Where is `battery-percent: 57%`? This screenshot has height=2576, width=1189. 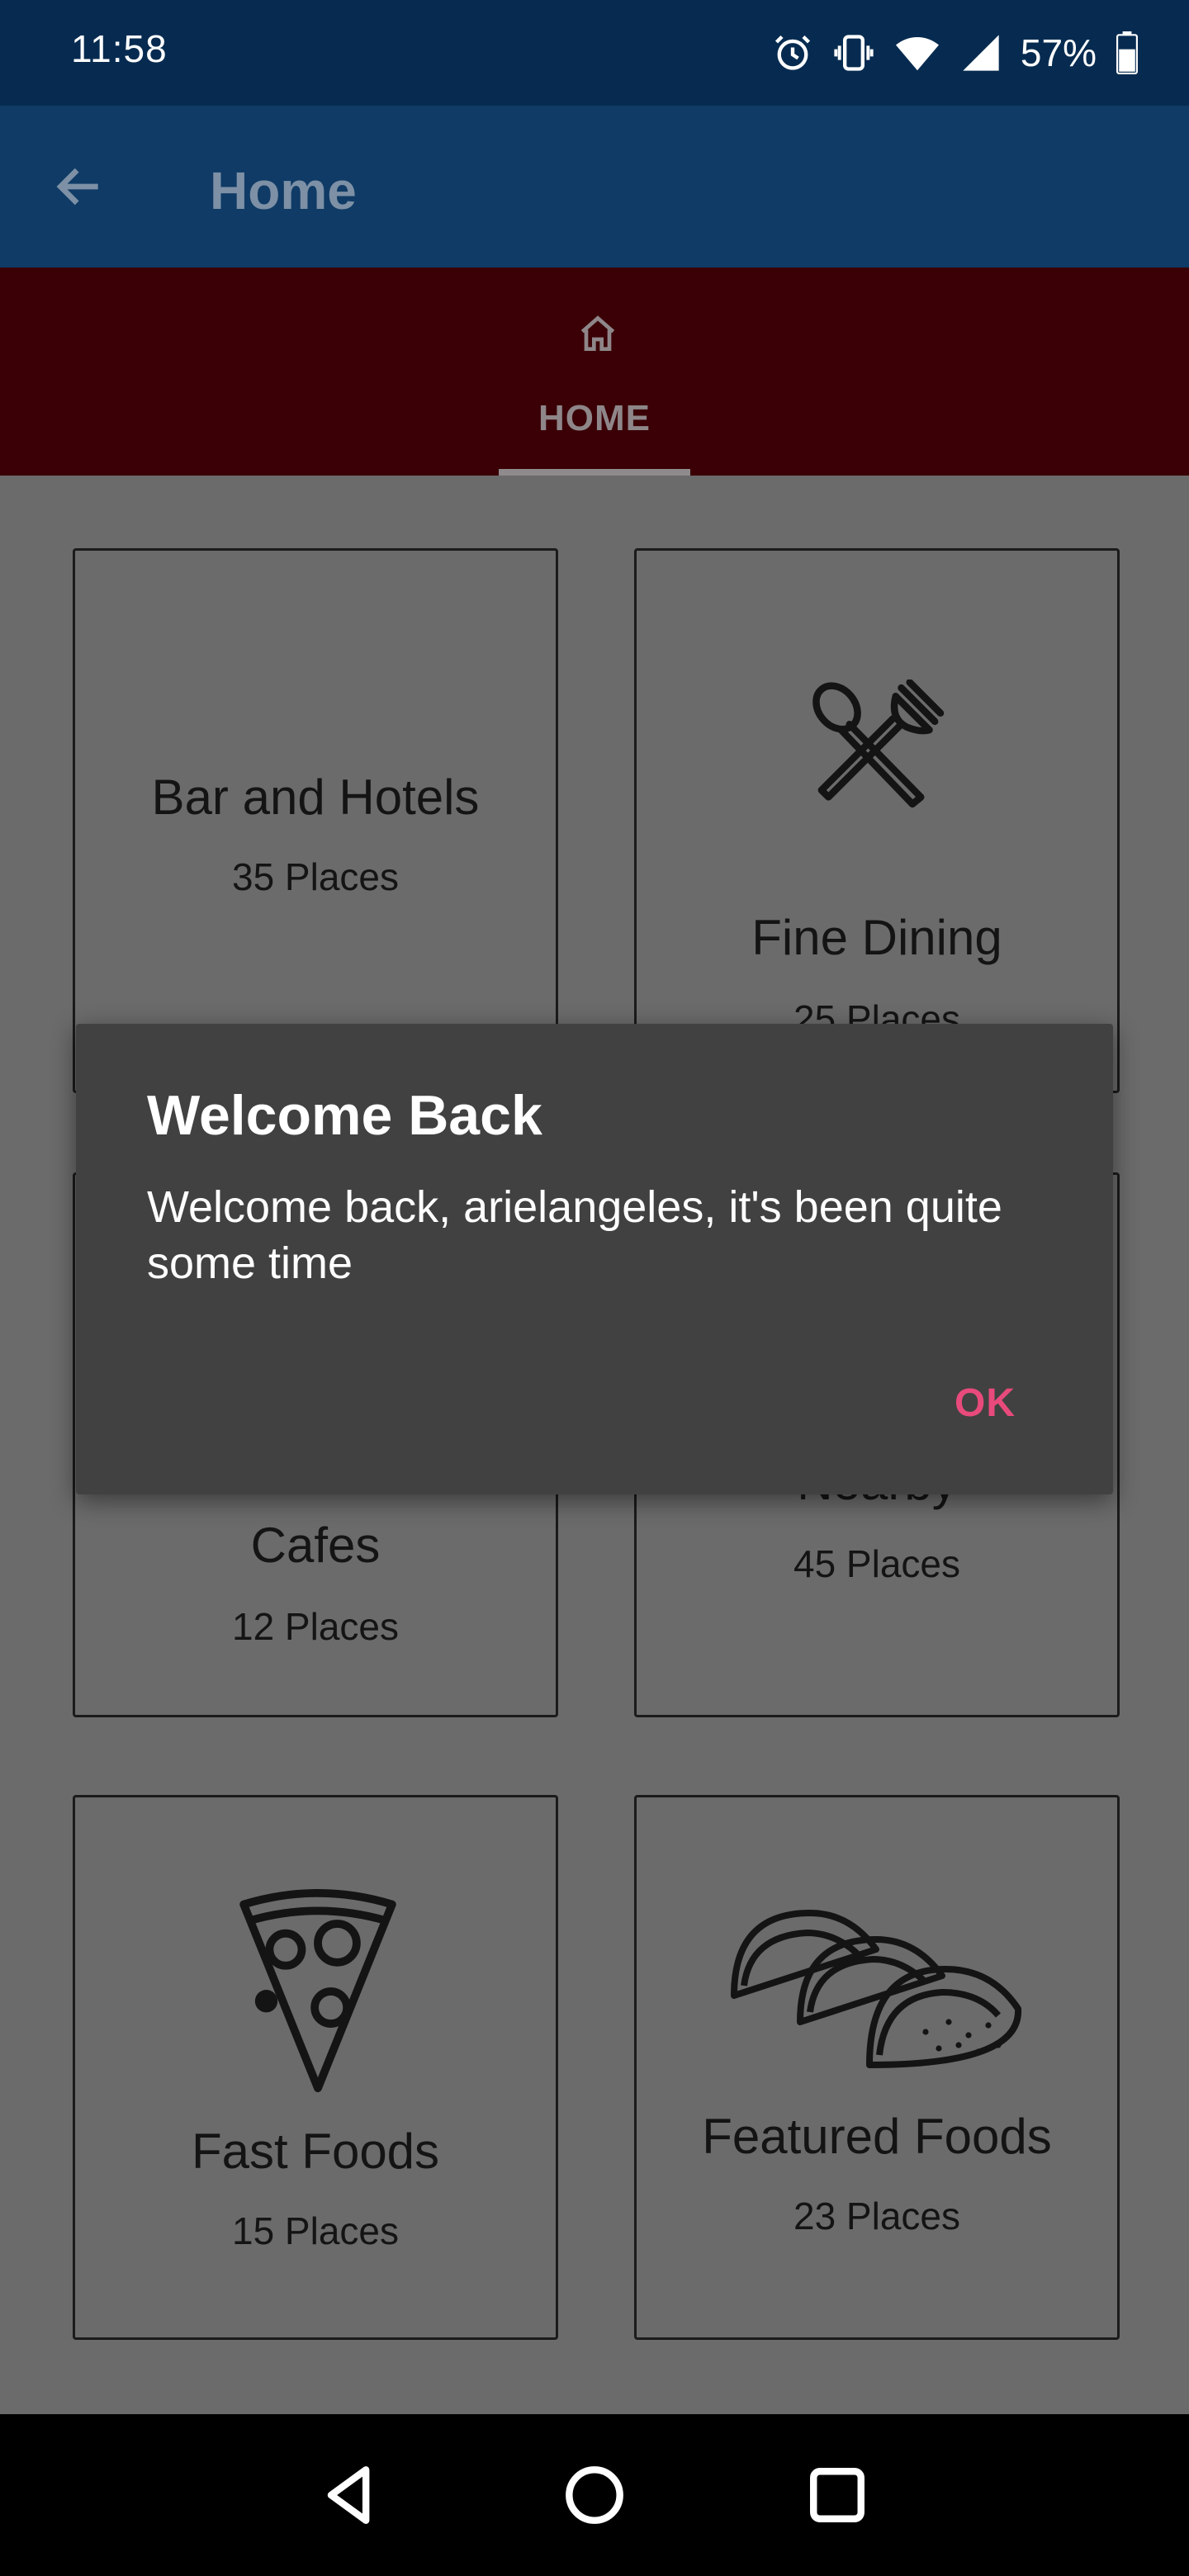
battery-percent: 57% is located at coordinates (1058, 52).